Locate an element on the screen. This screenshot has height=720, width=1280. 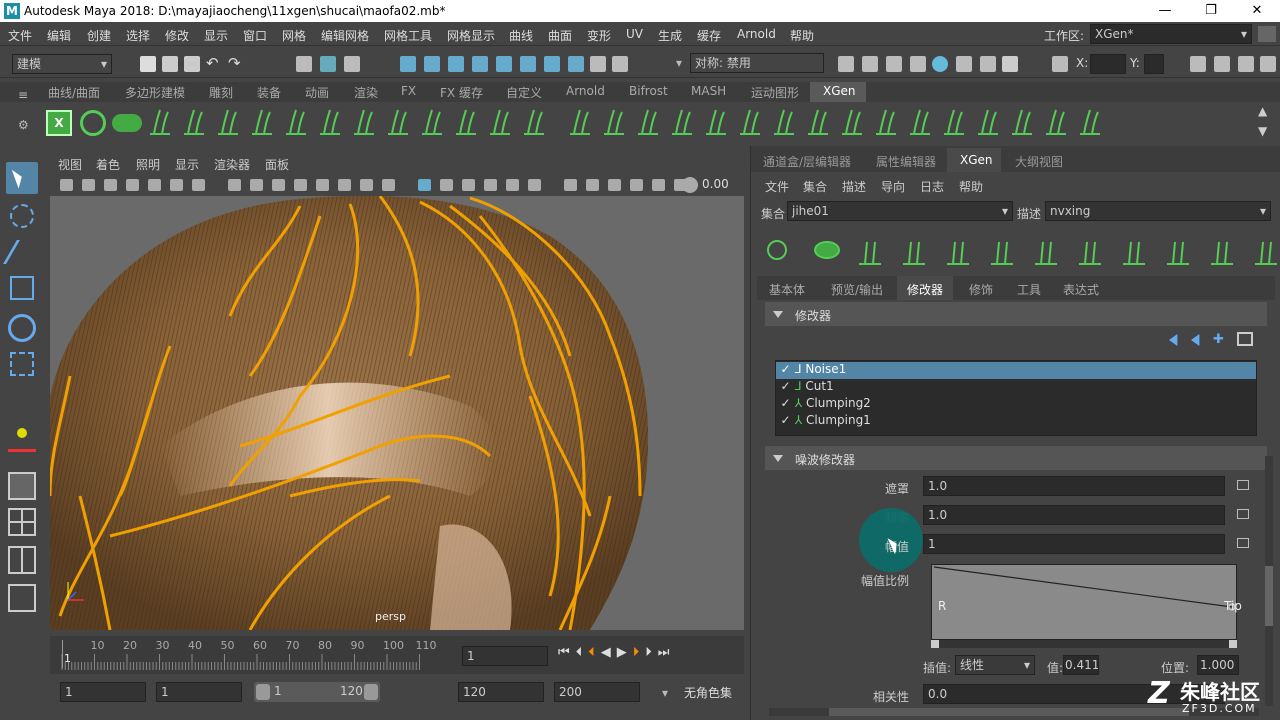
collection-dropdown: jihe01 ▾ is located at coordinates (900, 211).